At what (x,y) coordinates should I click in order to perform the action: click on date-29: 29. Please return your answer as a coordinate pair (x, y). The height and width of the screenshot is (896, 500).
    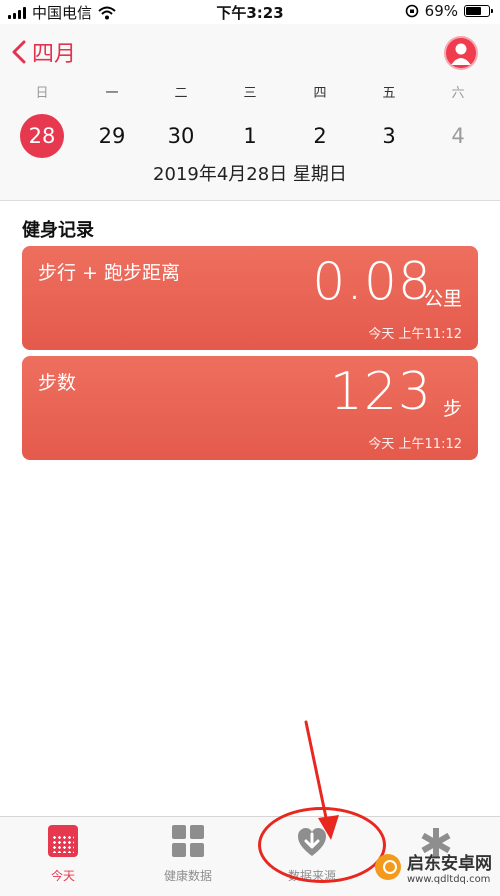
    Looking at the image, I should click on (112, 136).